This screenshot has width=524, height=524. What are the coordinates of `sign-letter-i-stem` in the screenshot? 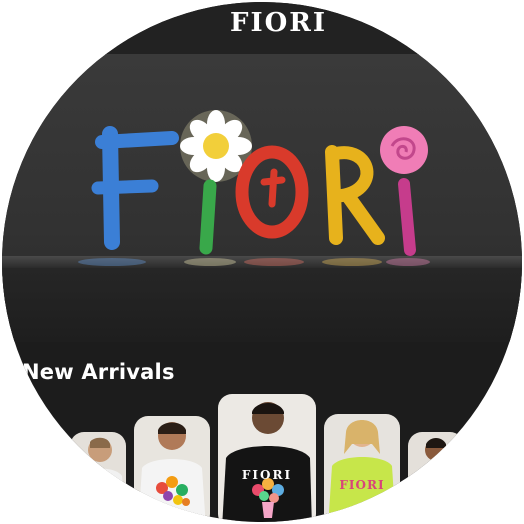 It's located at (208, 217).